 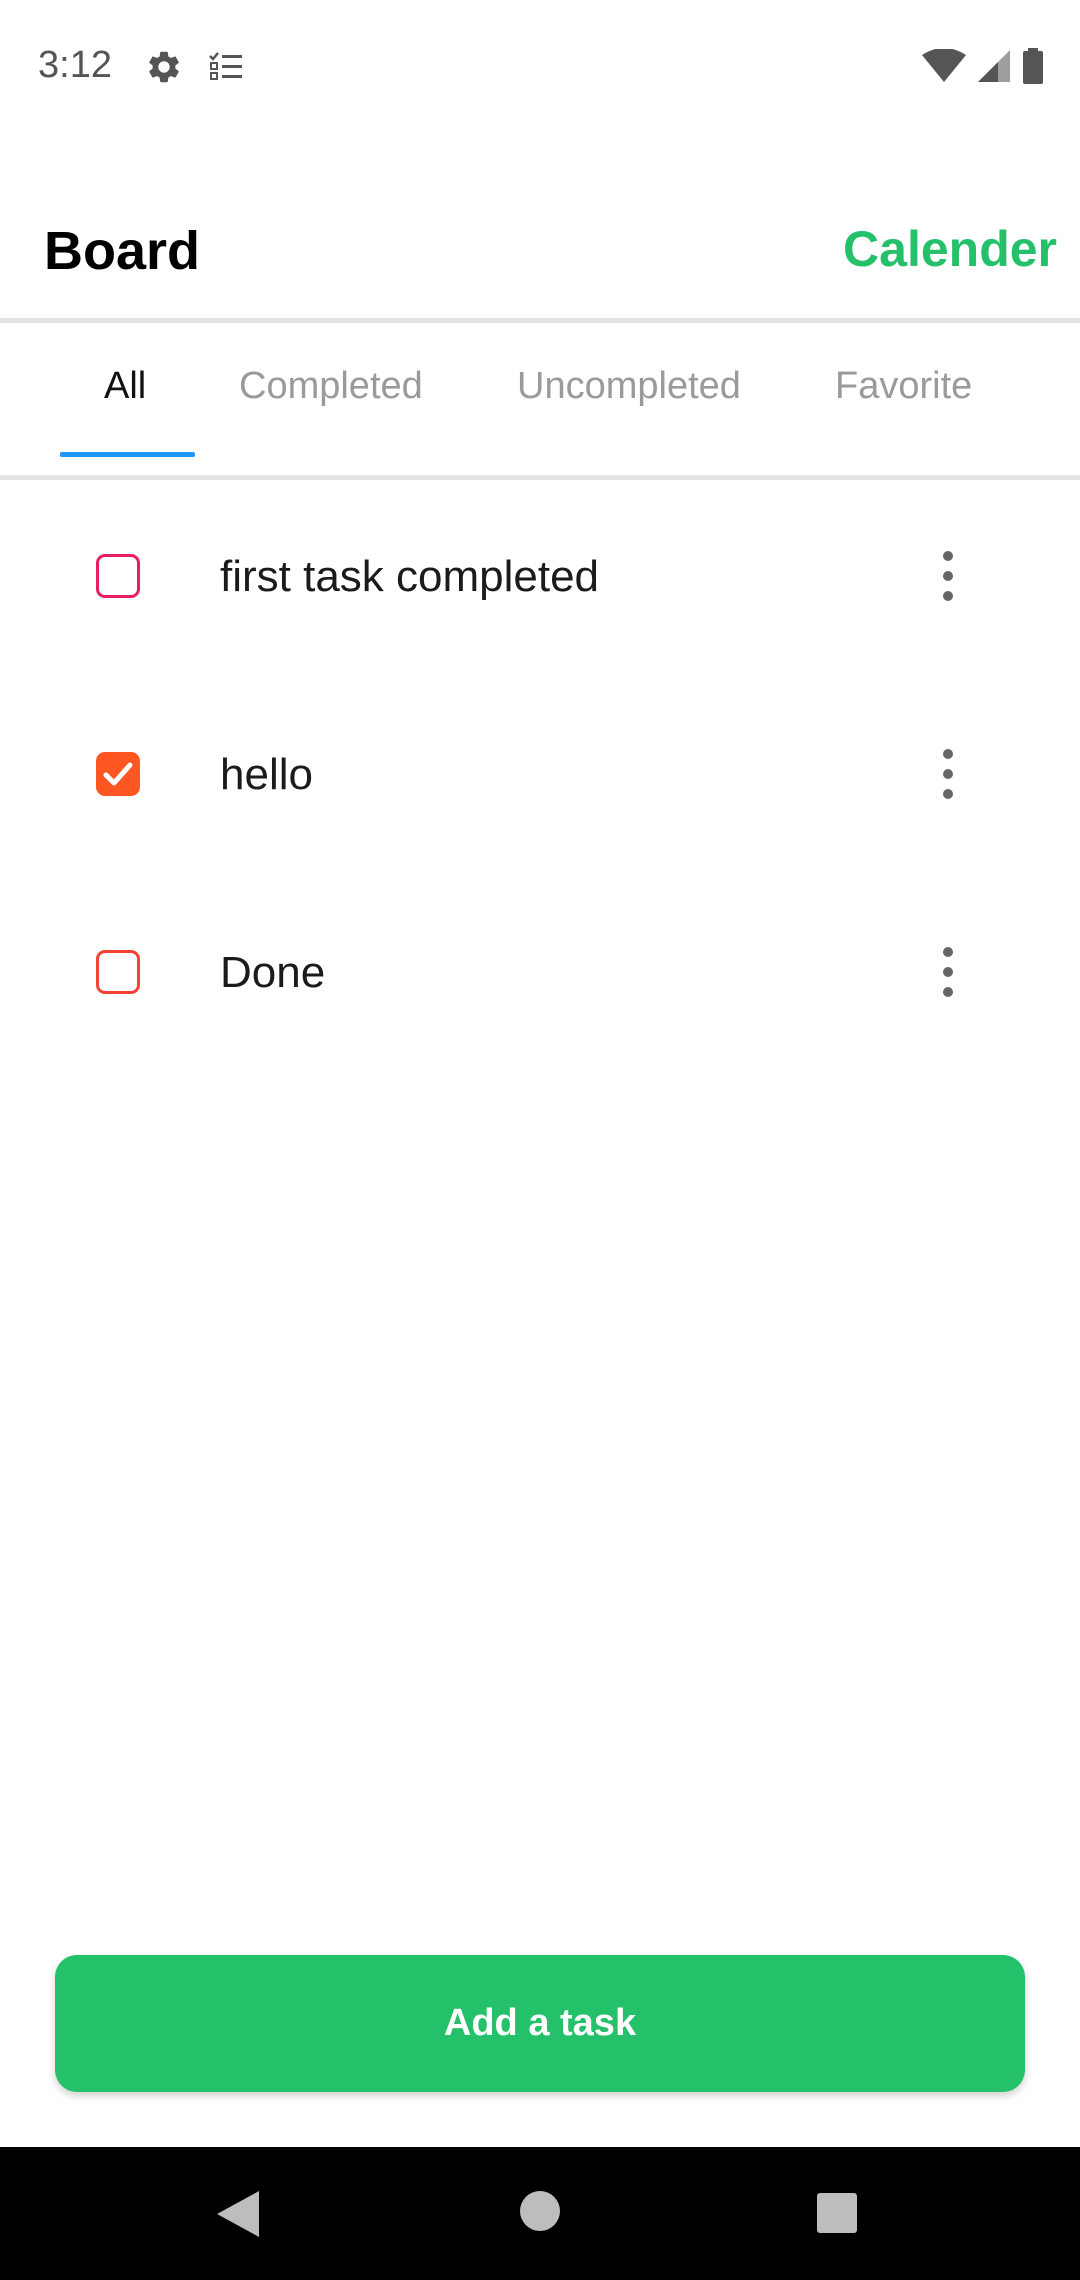 What do you see at coordinates (125, 386) in the screenshot?
I see `tab-all: All` at bounding box center [125, 386].